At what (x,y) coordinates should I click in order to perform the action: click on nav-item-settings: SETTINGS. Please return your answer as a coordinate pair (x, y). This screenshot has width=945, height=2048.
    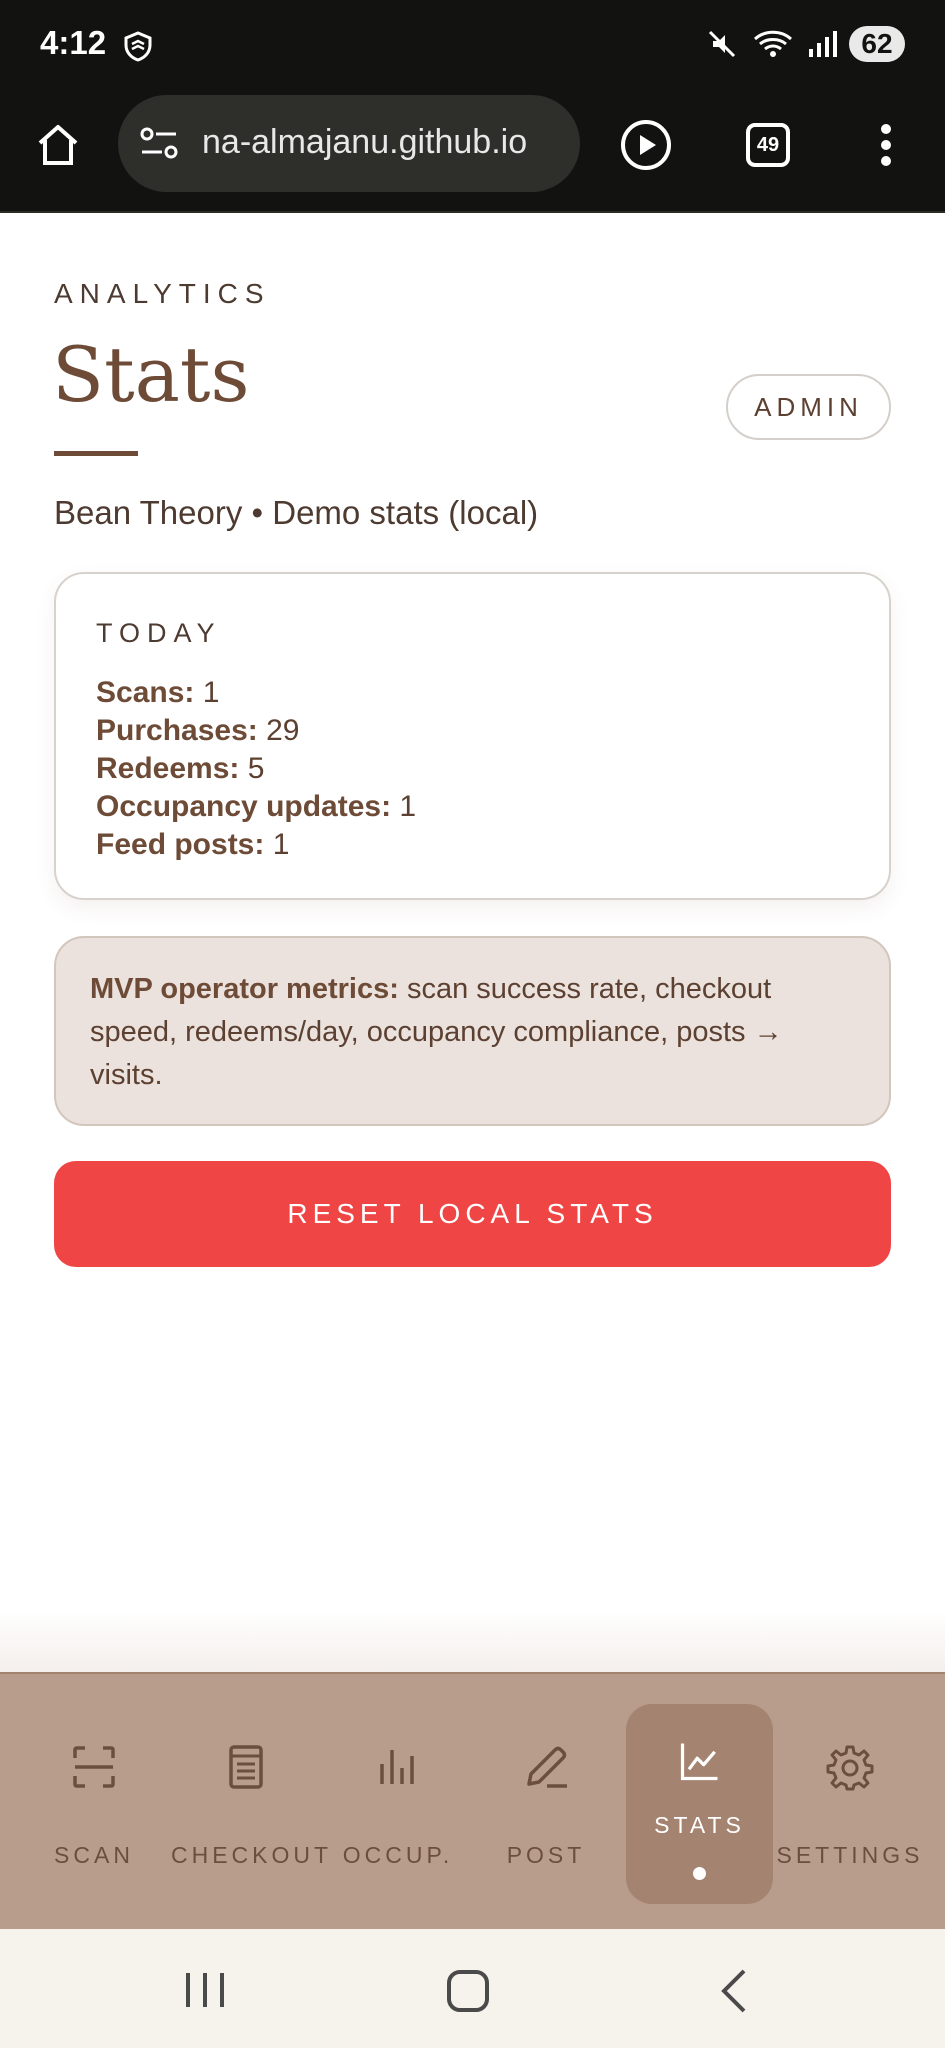
    Looking at the image, I should click on (850, 1802).